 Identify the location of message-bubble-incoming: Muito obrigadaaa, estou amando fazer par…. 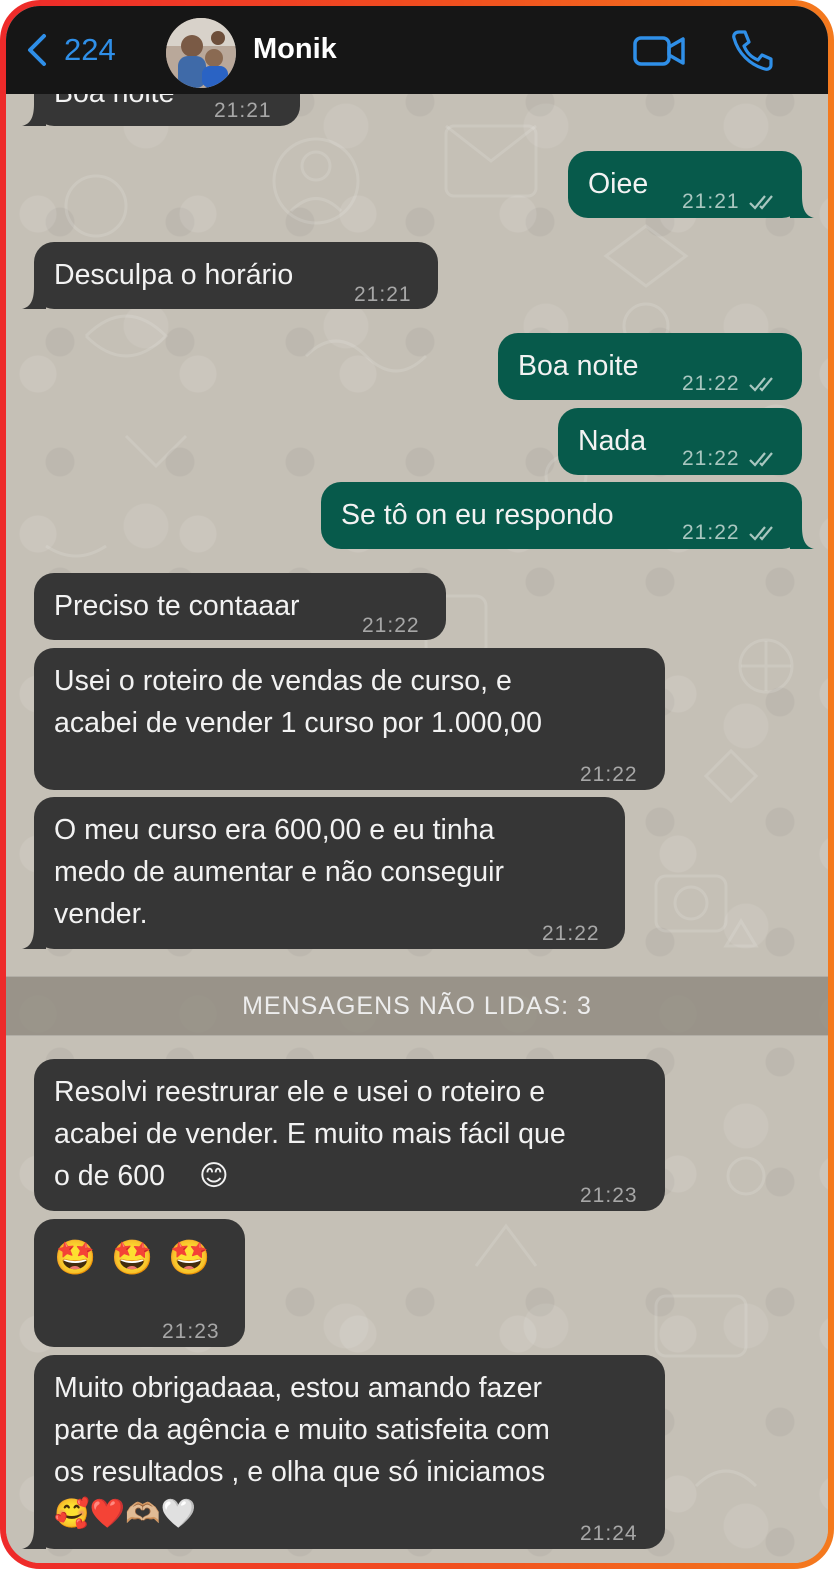
(343, 1452).